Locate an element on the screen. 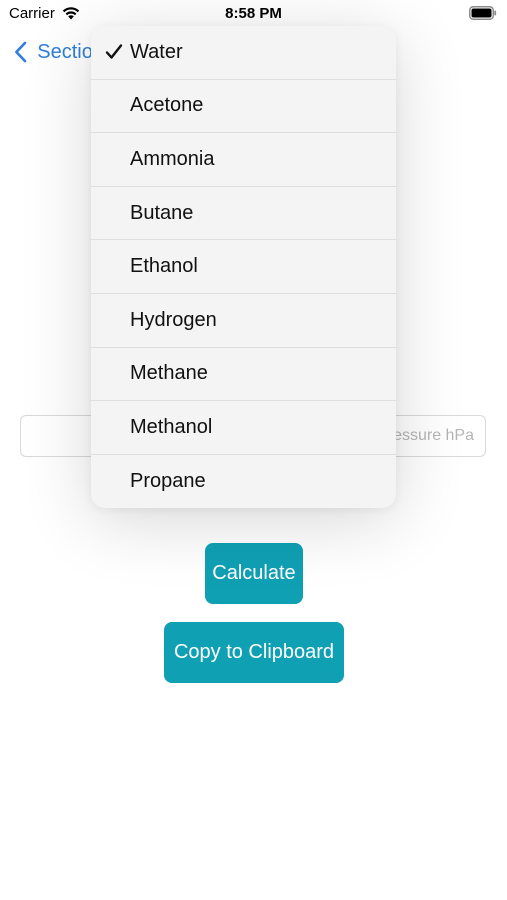  menu-item-water: Water is located at coordinates (243, 53).